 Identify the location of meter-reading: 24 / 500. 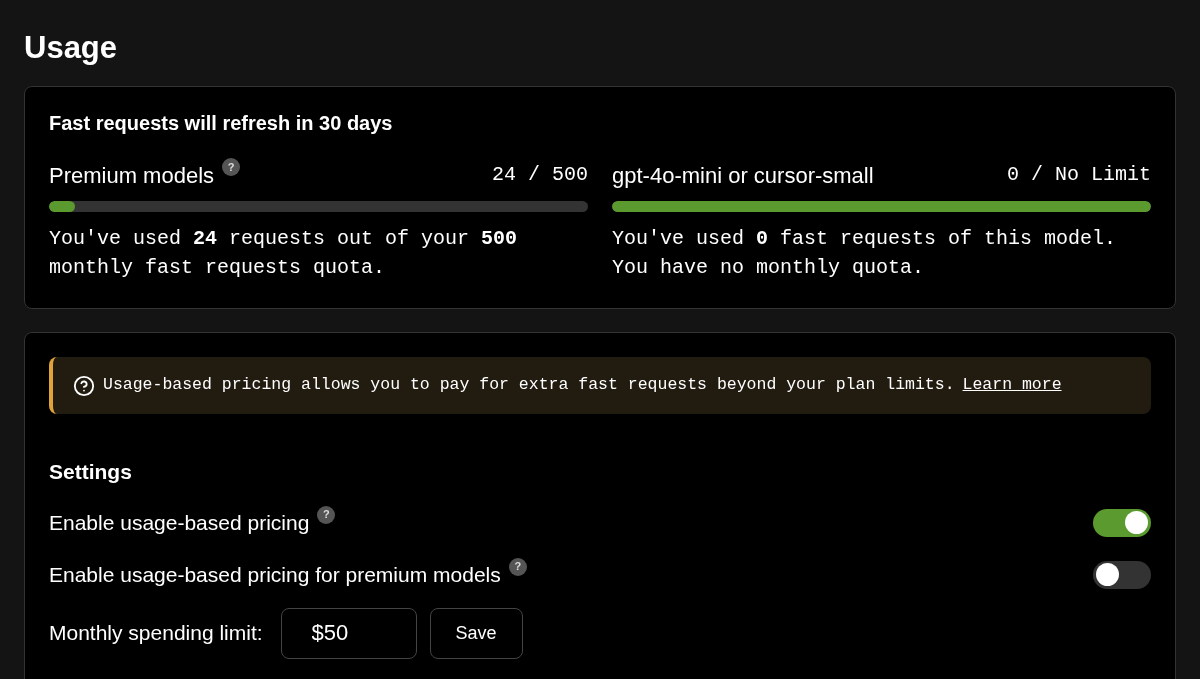
(540, 175).